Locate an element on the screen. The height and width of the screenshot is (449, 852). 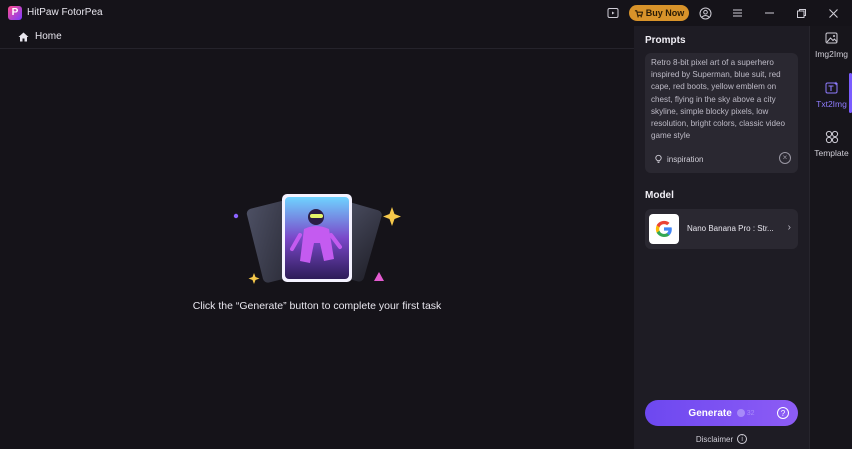
menu-icon is located at coordinates (737, 13).